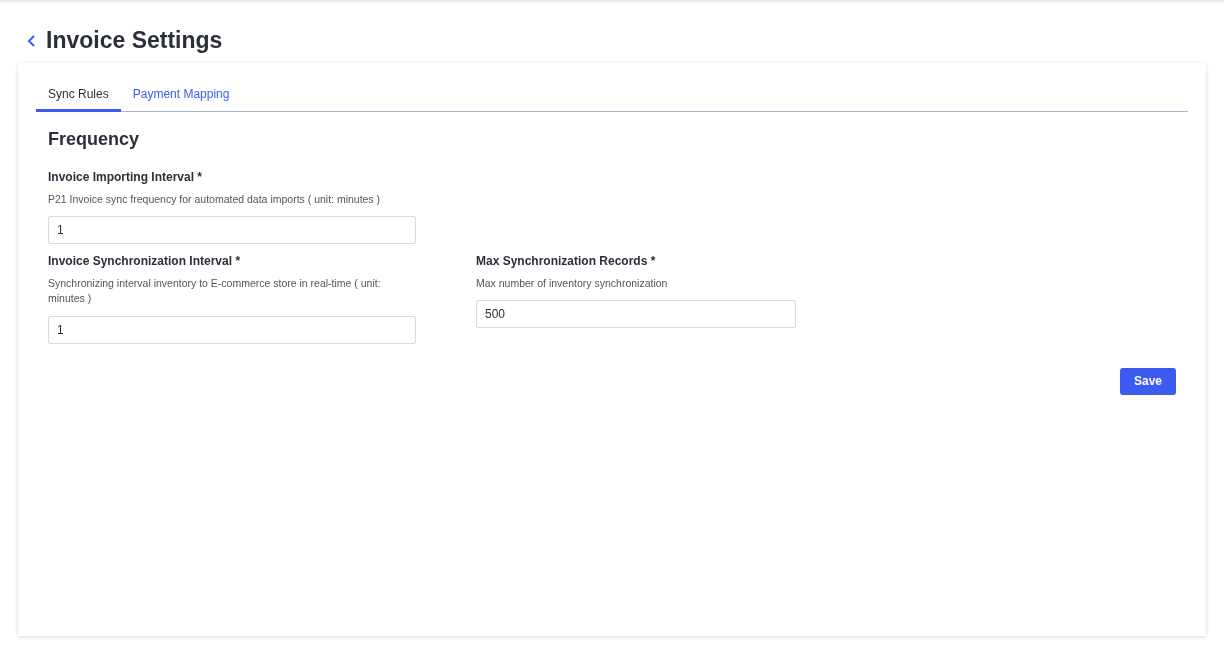 This screenshot has width=1224, height=656. What do you see at coordinates (215, 291) in the screenshot?
I see `field-description: Synchronizing interval inventory to E-commerce store in real-time ( unit: minutes )` at bounding box center [215, 291].